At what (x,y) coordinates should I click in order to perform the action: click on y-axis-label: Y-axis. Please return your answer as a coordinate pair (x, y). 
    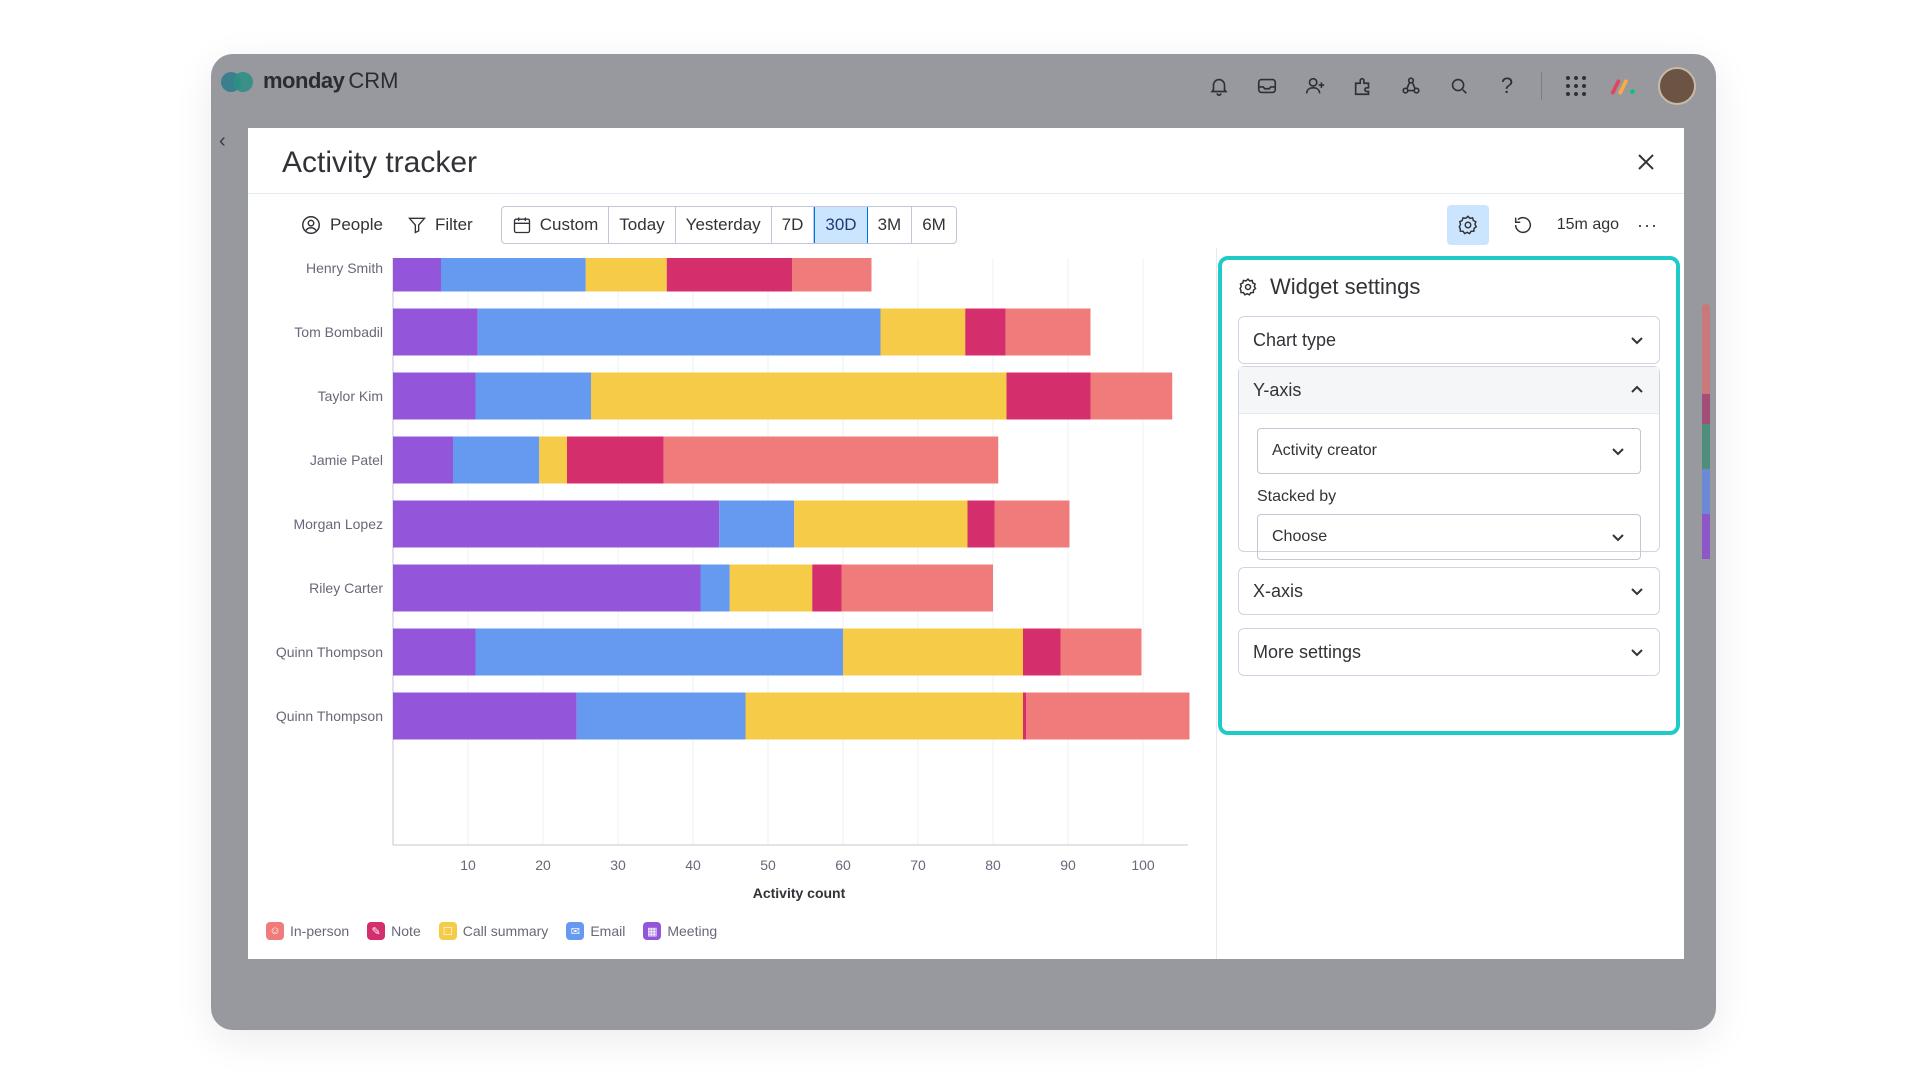
    Looking at the image, I should click on (1277, 389).